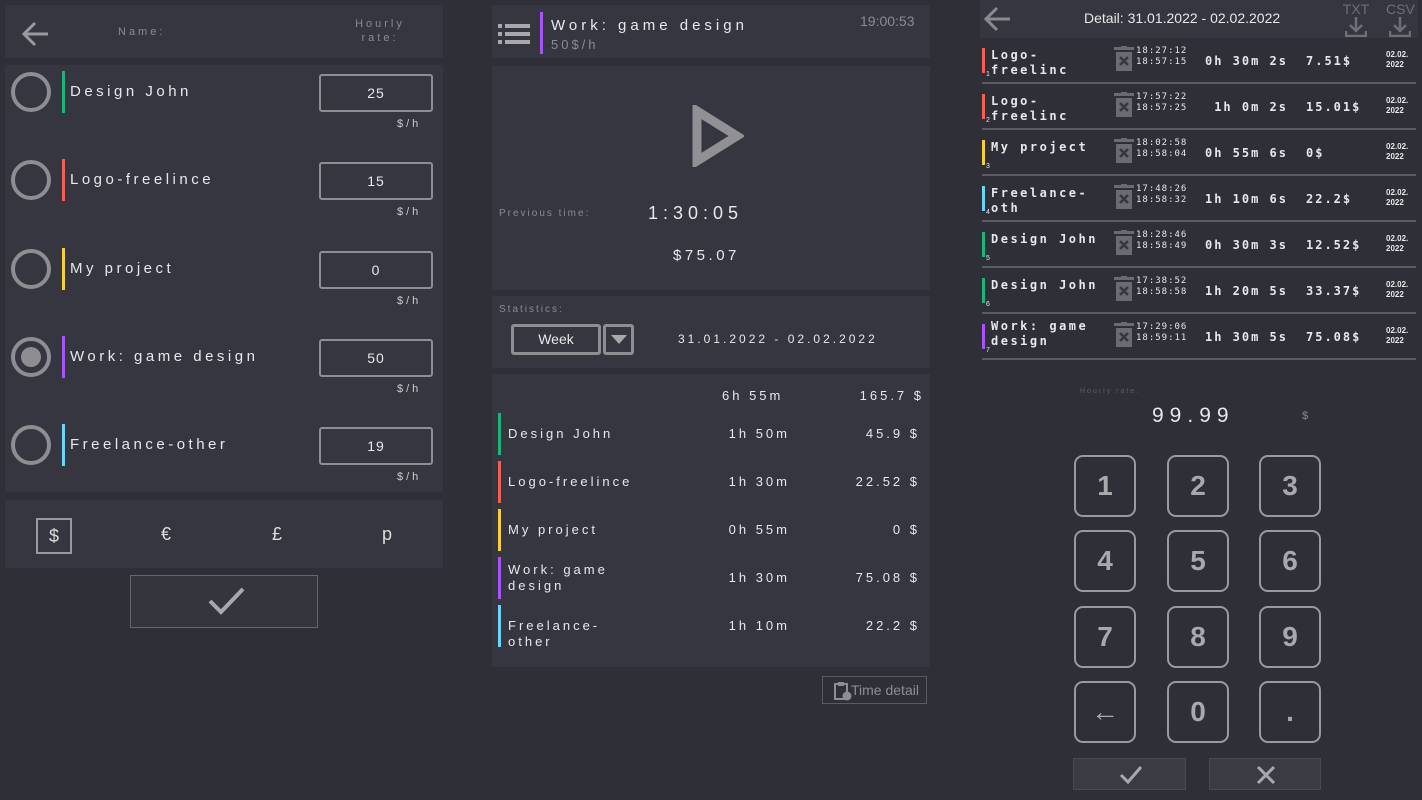  I want to click on hourly-rate-input: 25, so click(376, 93).